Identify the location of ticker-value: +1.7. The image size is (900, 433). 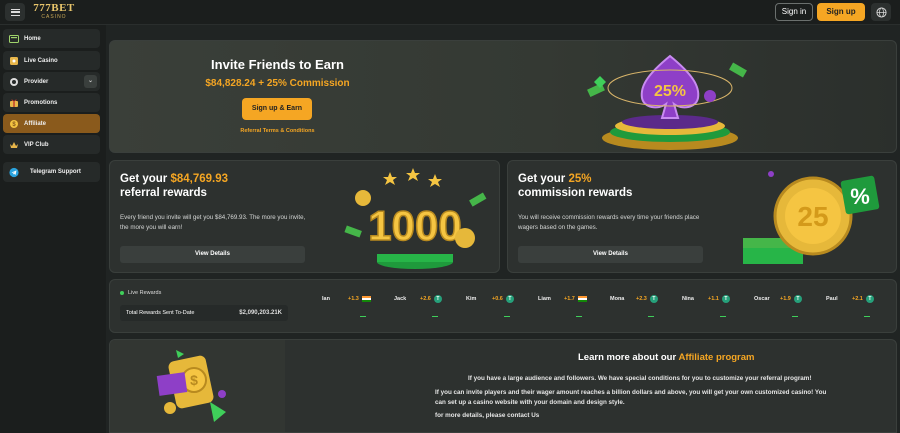
(569, 299).